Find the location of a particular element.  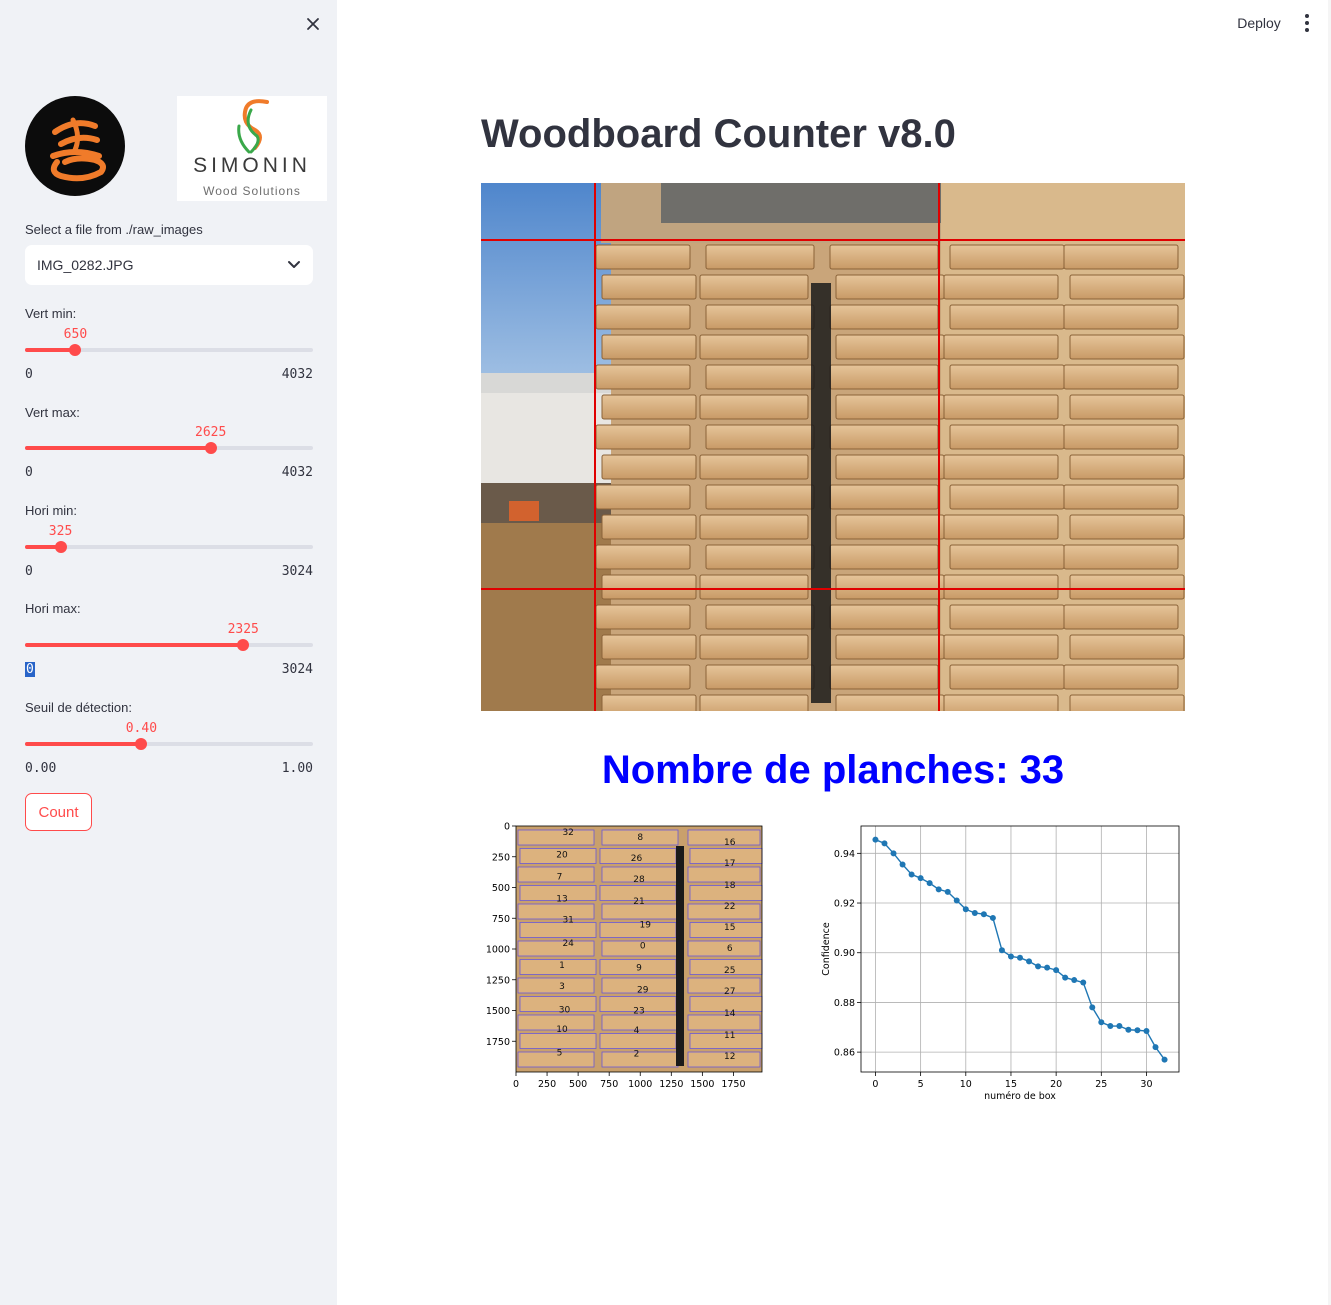

vert-min-slider: 650 0 4032 is located at coordinates (169, 357).